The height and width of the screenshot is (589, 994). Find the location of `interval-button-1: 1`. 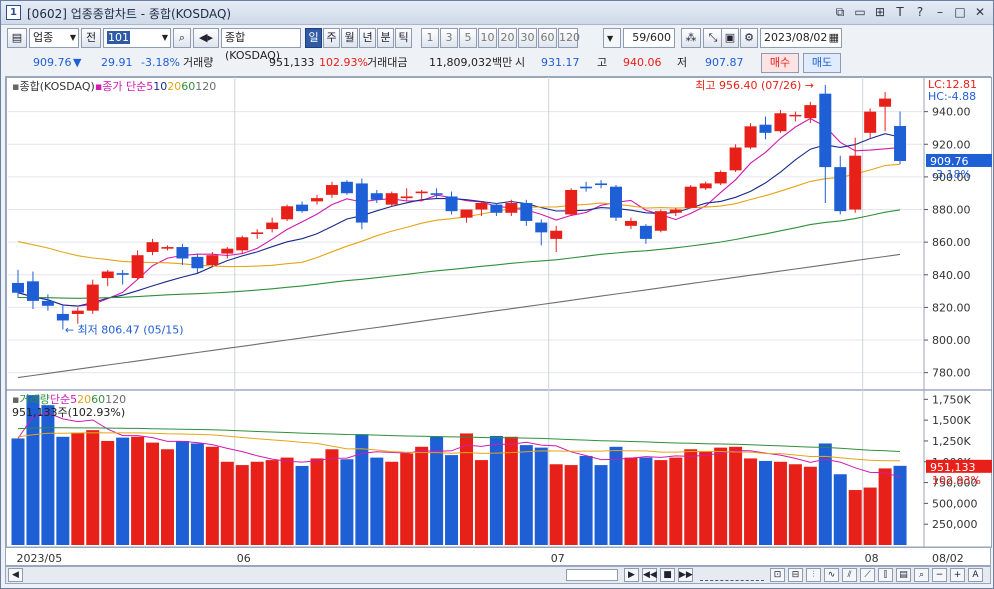

interval-button-1: 1 is located at coordinates (430, 38).